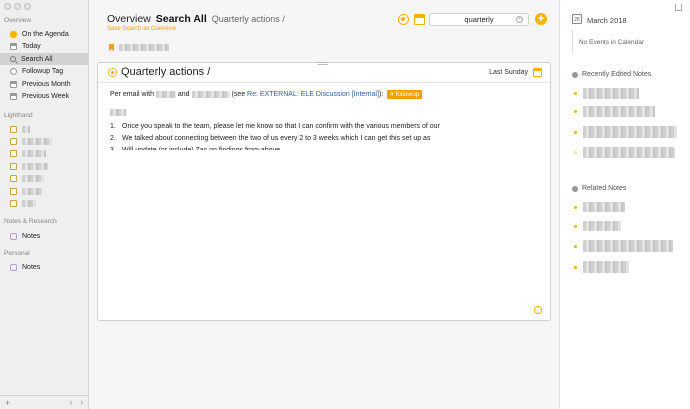 This screenshot has height=409, width=690. I want to click on calendar-day-icon: 25, so click(577, 19).